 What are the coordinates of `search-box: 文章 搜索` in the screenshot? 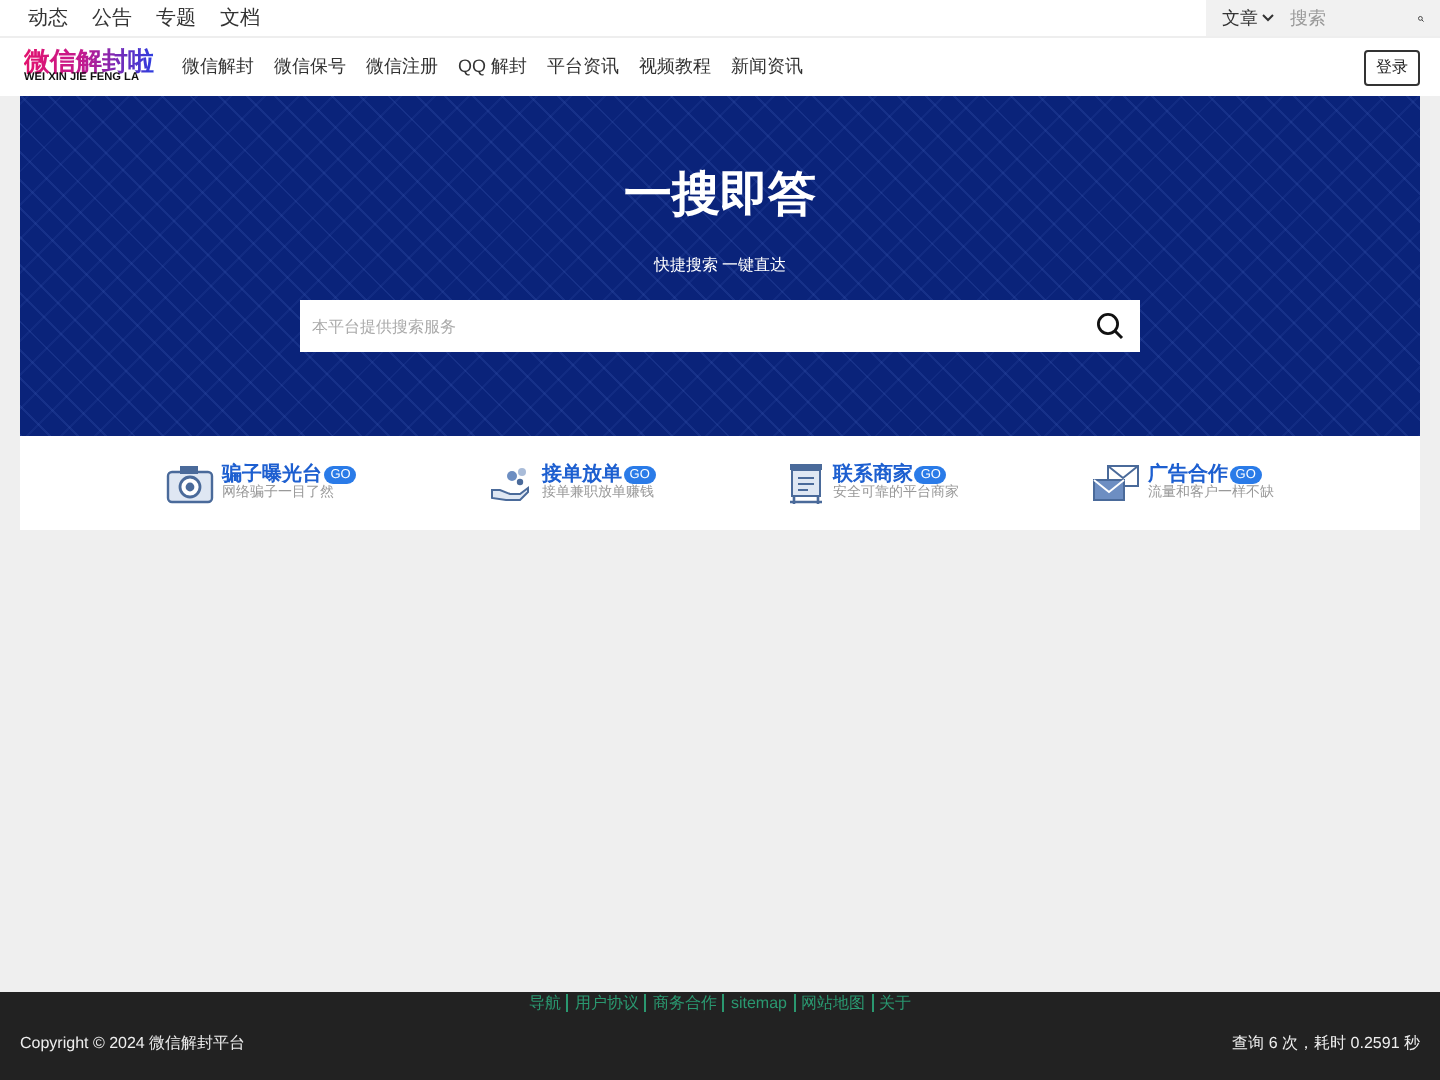 It's located at (1323, 18).